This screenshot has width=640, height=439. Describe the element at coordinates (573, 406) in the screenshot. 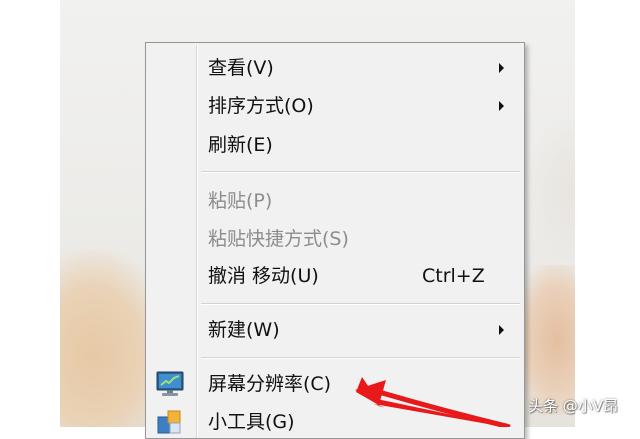

I see `watermark: 头条 @小V昂` at that location.